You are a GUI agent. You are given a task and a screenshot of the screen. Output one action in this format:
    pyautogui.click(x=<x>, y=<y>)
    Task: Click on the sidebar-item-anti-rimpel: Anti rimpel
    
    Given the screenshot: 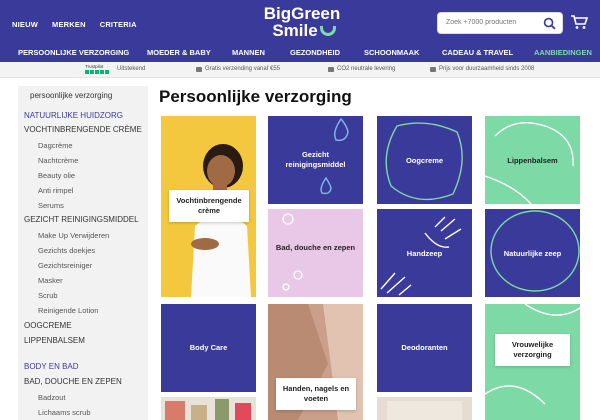 What is the action you would take?
    pyautogui.click(x=55, y=190)
    